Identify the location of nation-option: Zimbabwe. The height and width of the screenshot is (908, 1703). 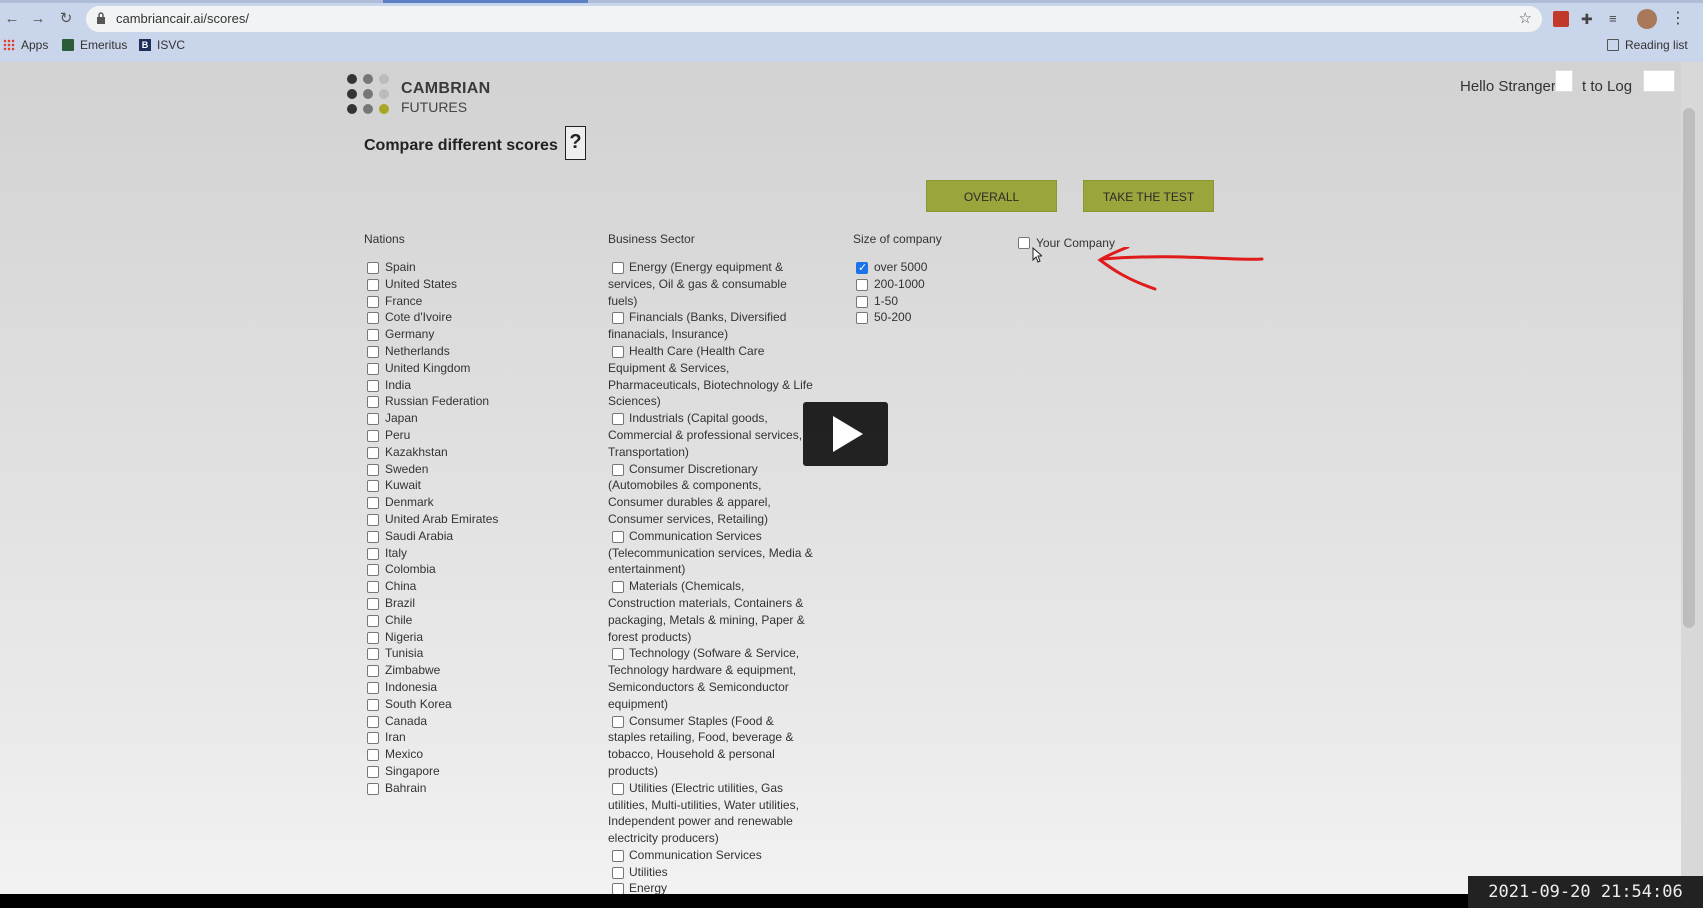
(431, 670).